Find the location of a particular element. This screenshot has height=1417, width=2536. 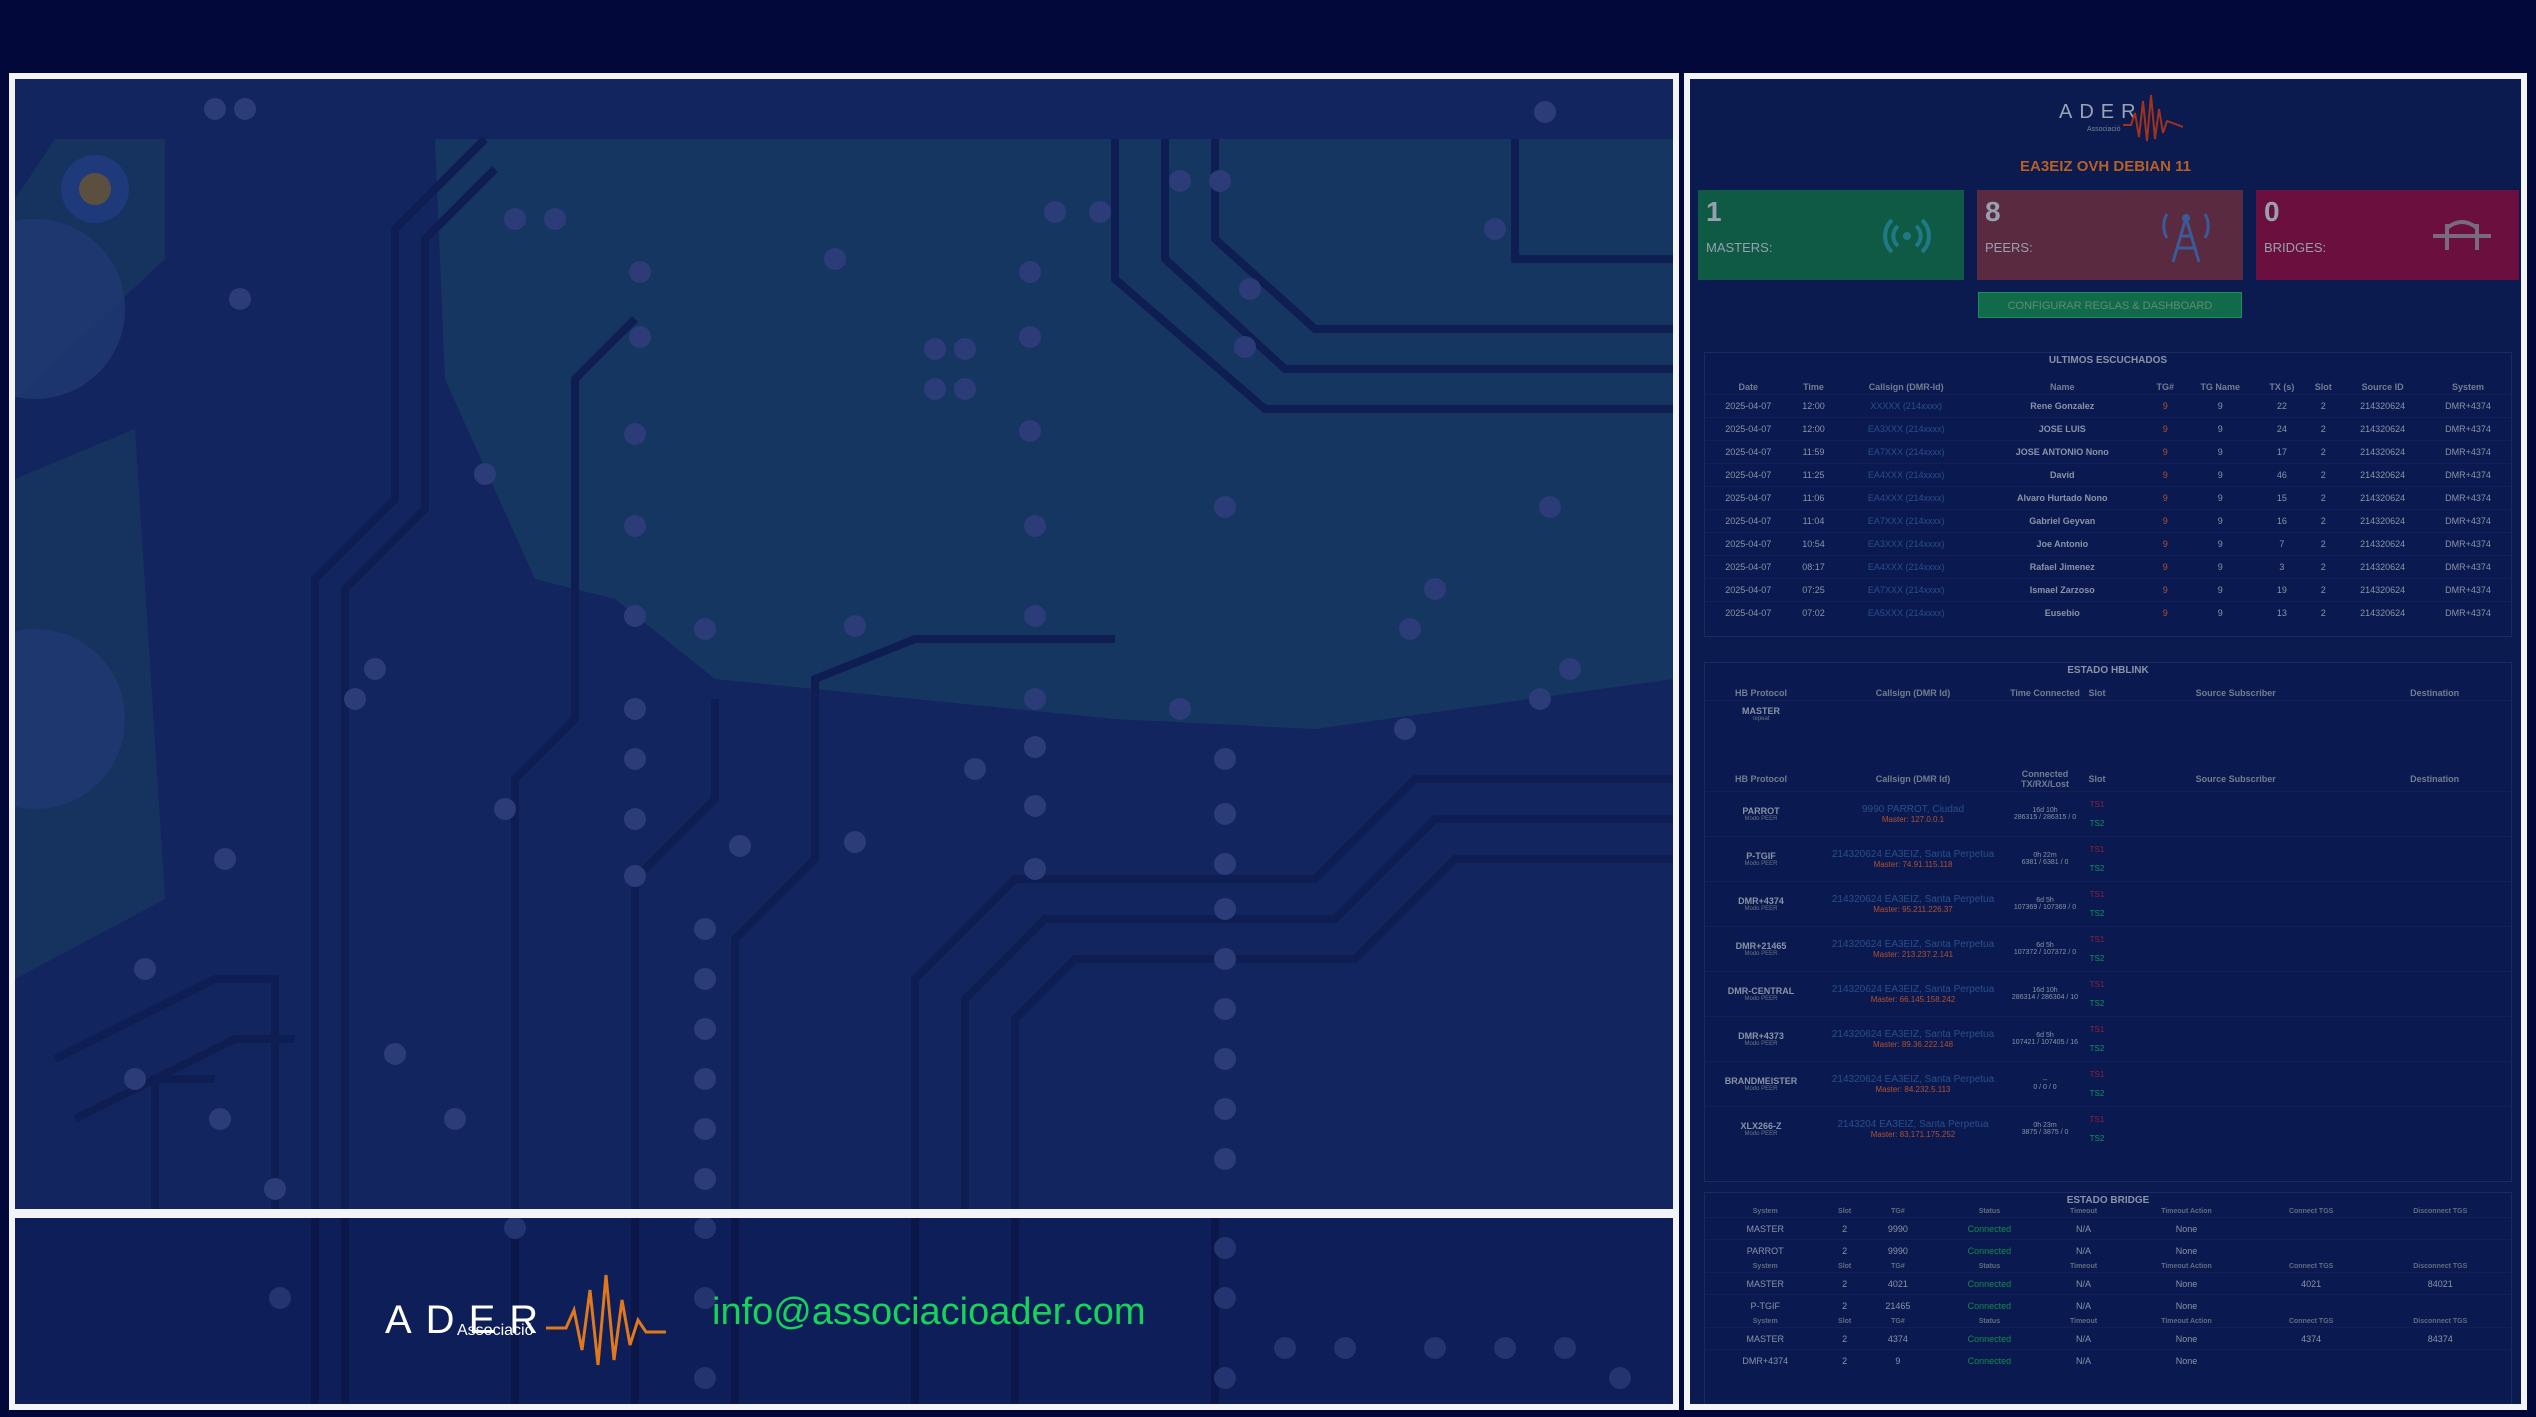

peer-tx-rx-lost: 107372 / 107372 / 0 is located at coordinates (2045, 952).